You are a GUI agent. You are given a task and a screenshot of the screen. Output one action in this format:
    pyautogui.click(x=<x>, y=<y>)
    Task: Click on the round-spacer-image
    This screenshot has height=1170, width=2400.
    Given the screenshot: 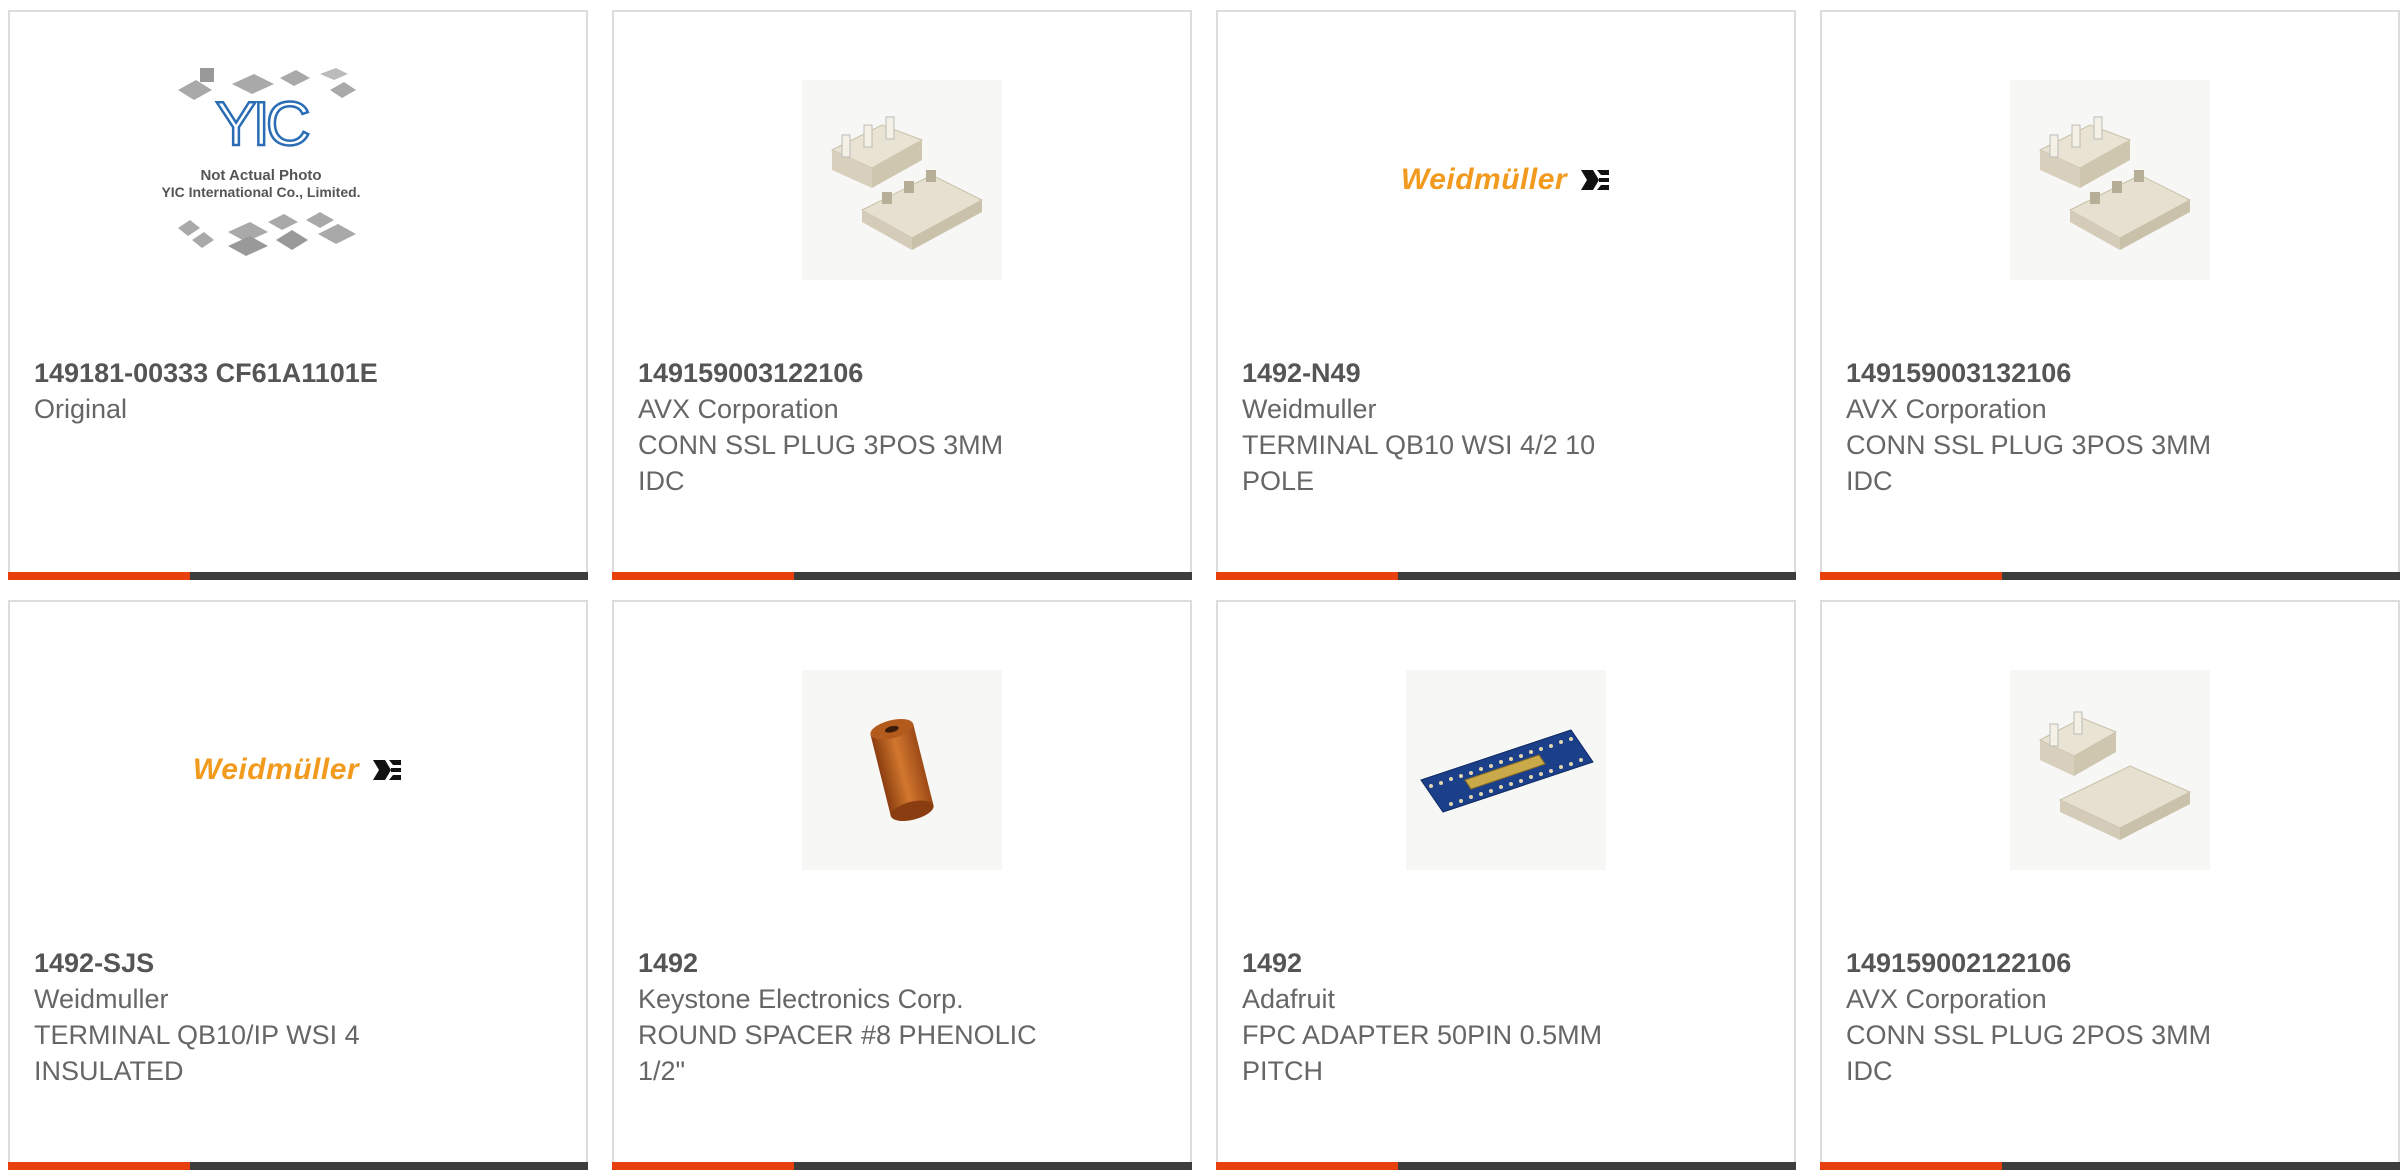 What is the action you would take?
    pyautogui.click(x=902, y=770)
    